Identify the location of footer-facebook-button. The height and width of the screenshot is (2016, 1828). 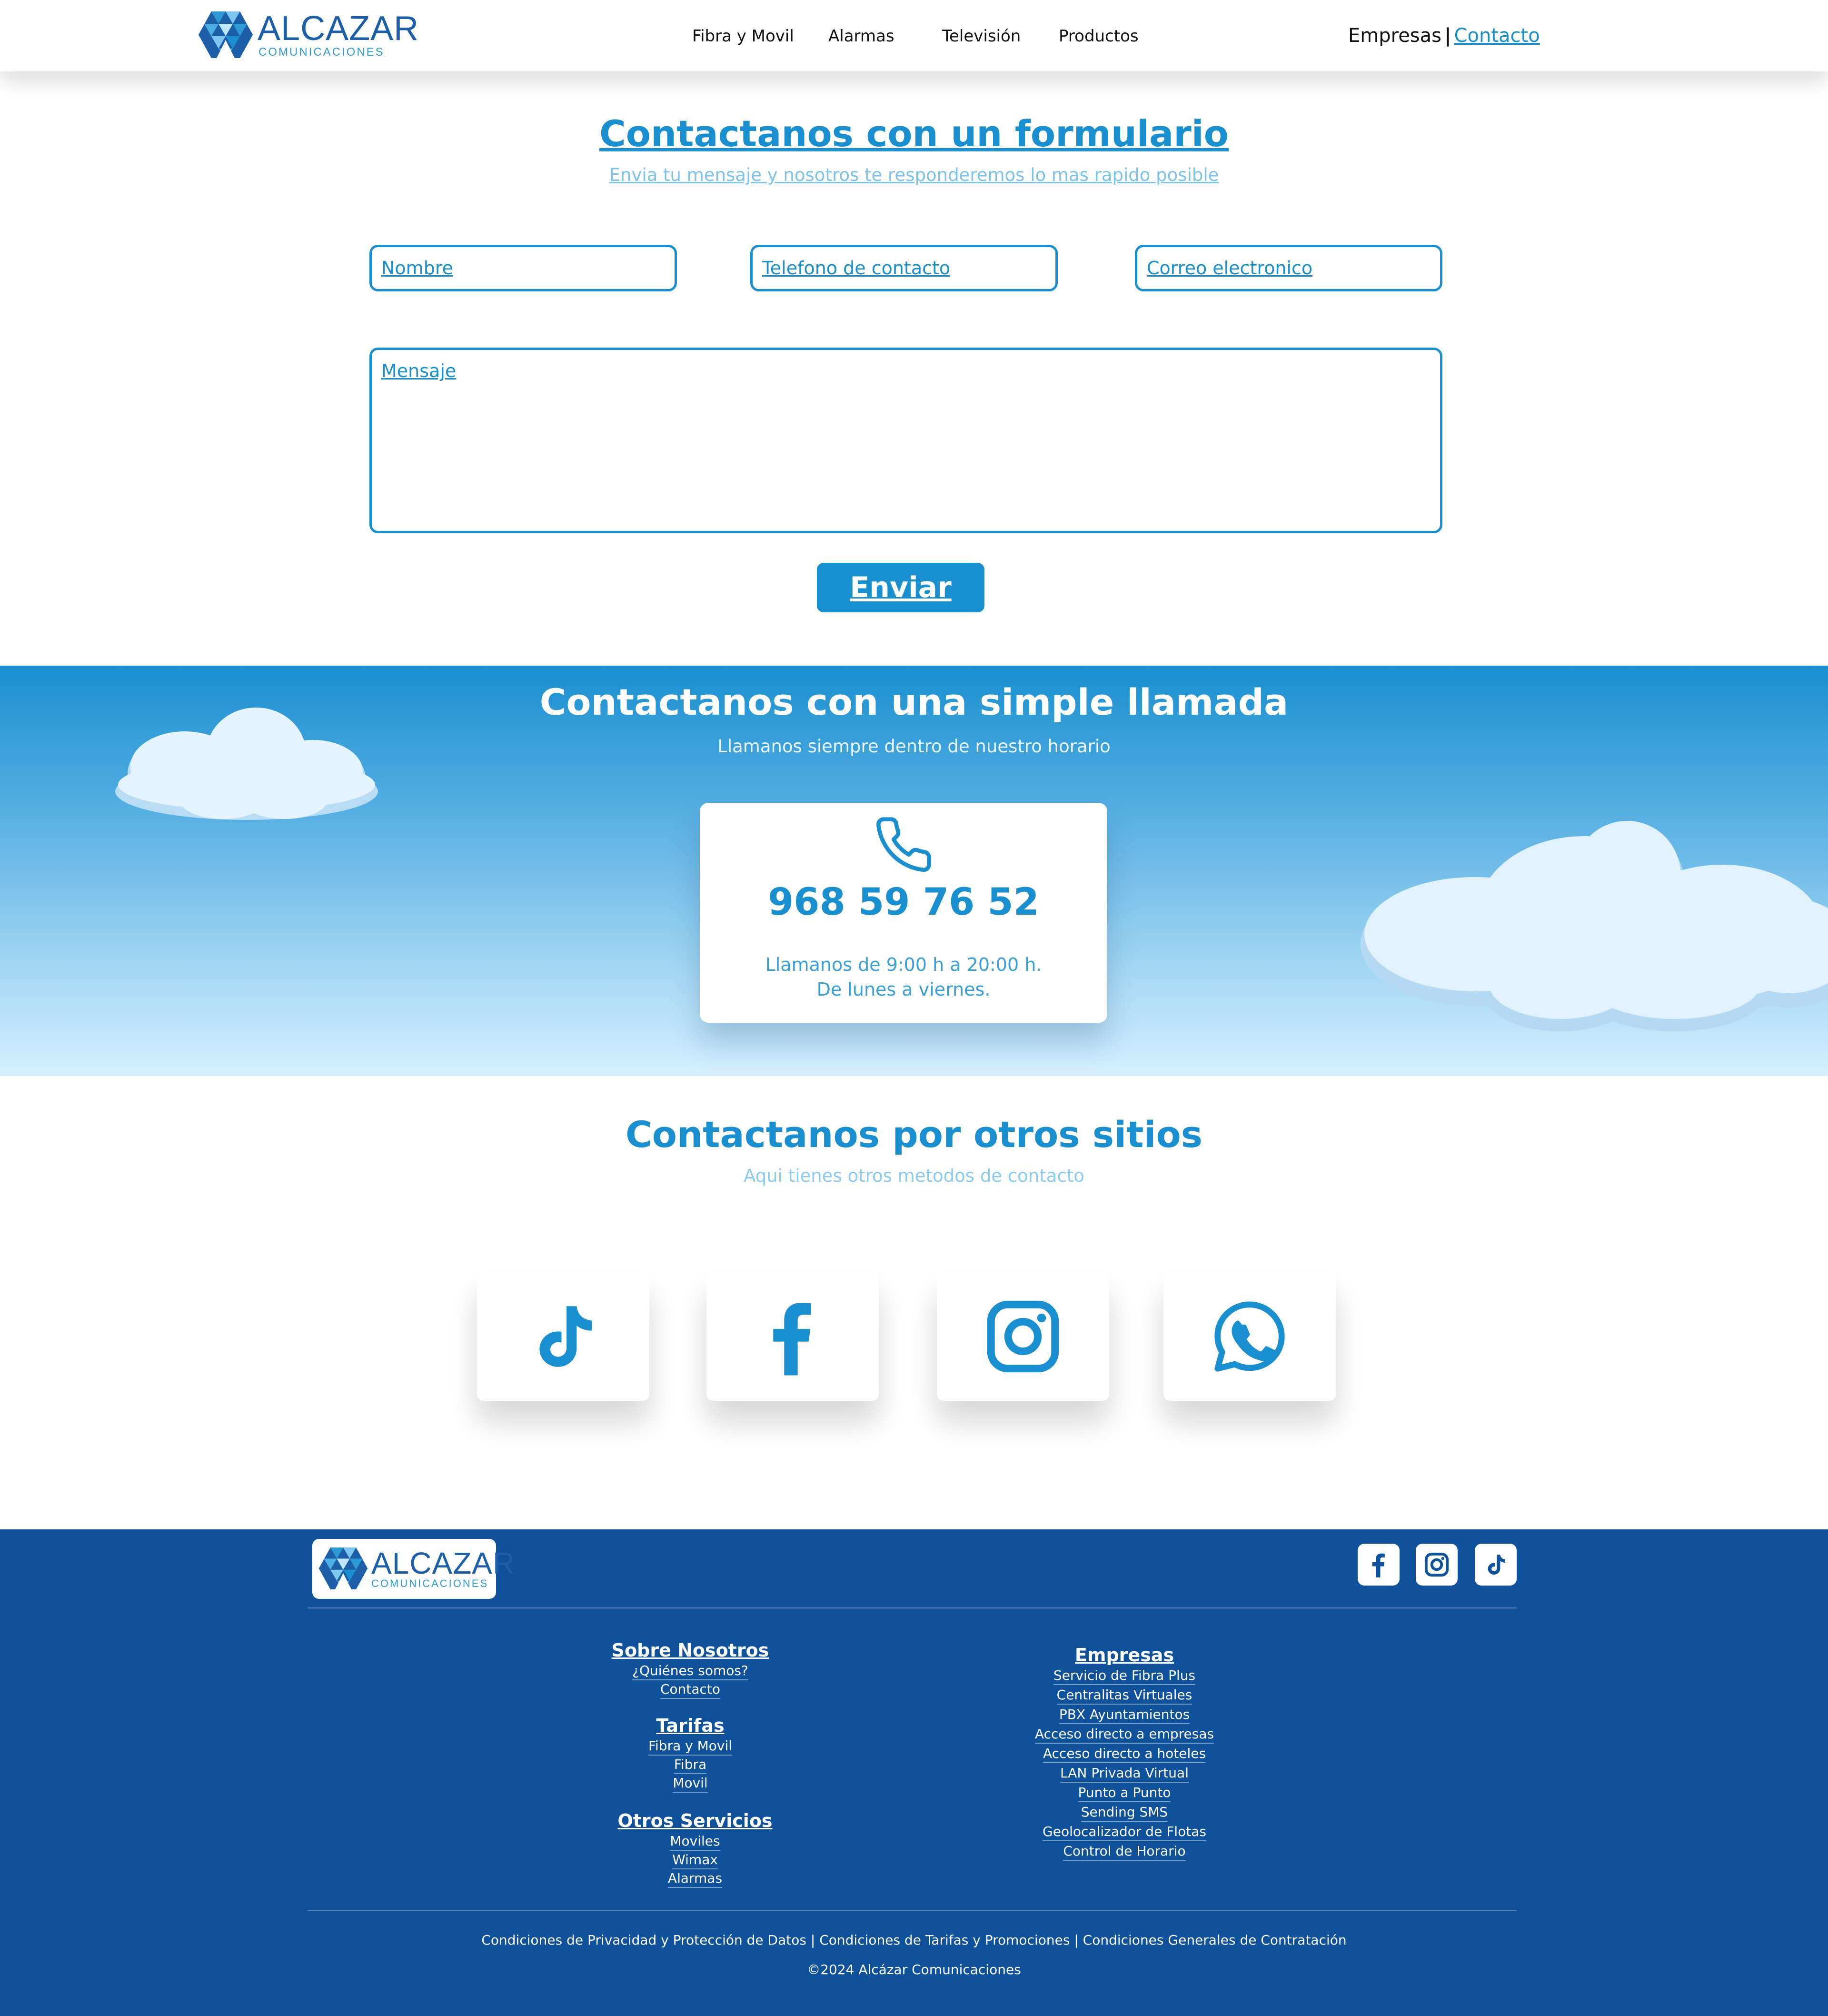
(1379, 1565).